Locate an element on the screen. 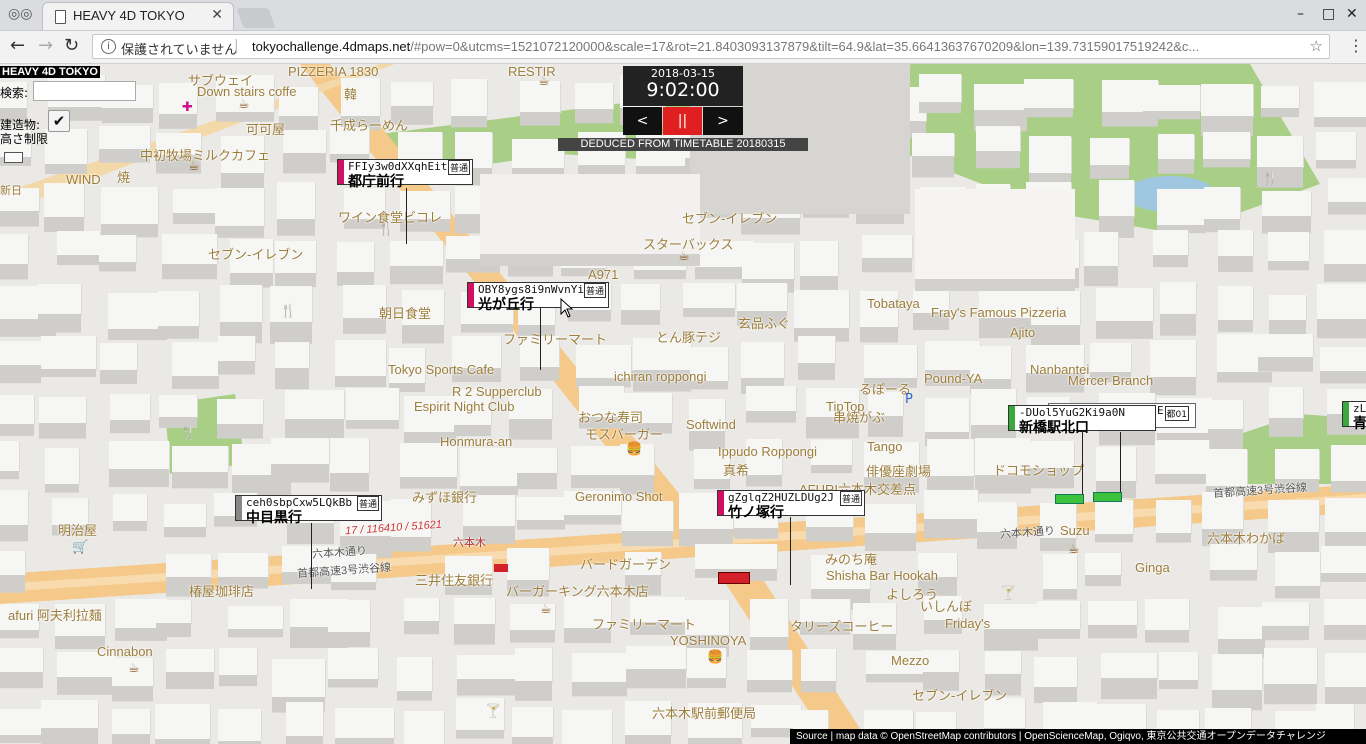 This screenshot has height=744, width=1366. menu-toggle-button is located at coordinates (13, 157).